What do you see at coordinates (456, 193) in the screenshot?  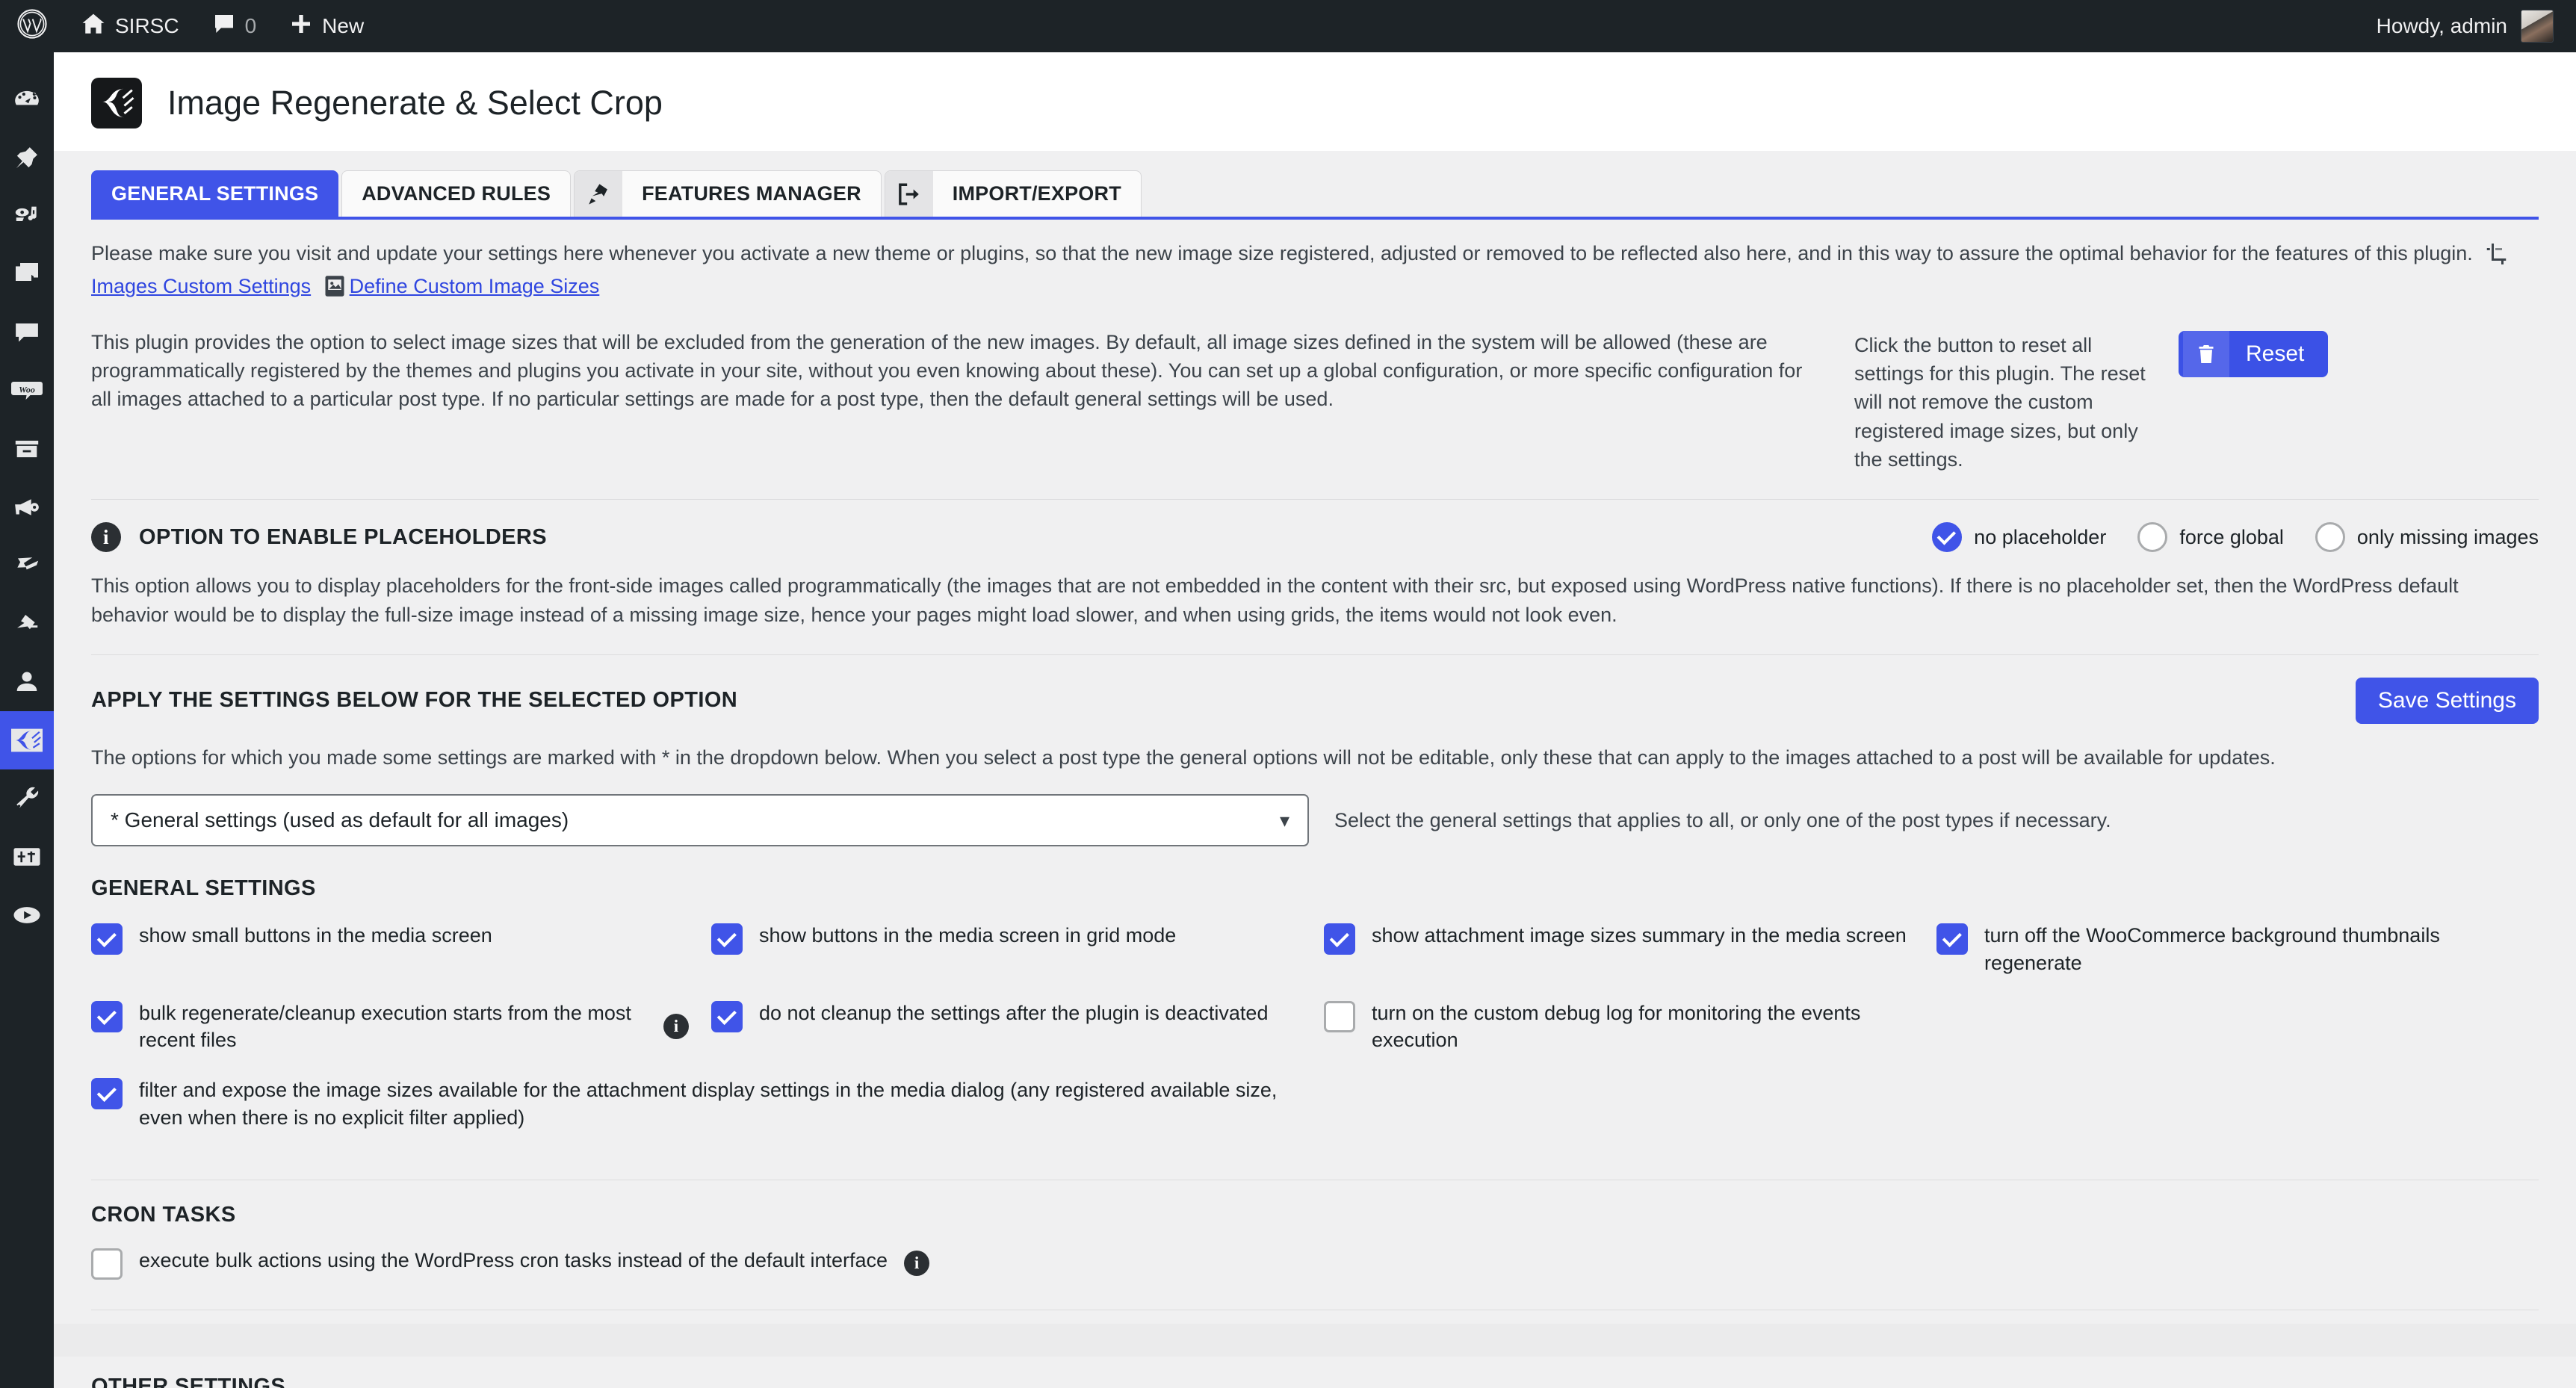 I see `tab-advanced-rules: ADVANCED RULES` at bounding box center [456, 193].